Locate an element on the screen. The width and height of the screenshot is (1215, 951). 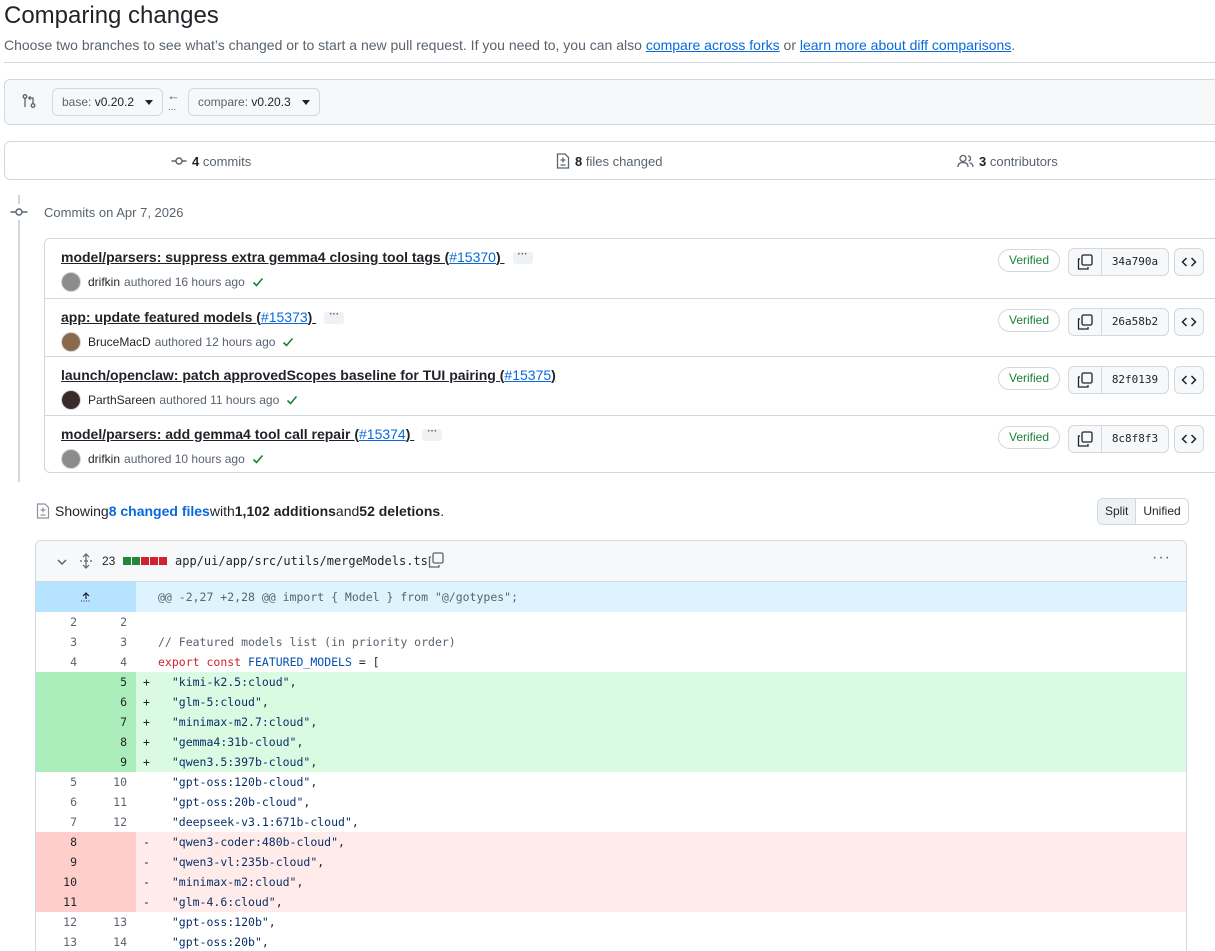
old-line-number: 5 is located at coordinates (61, 782).